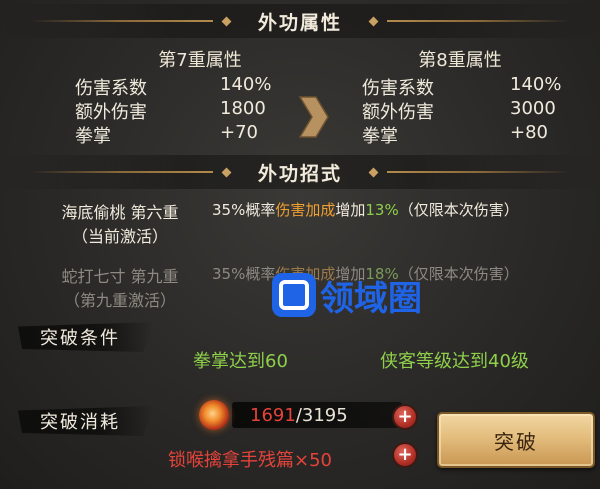 This screenshot has height=489, width=600. Describe the element at coordinates (460, 60) in the screenshot. I see `next-level-title: 第8重属性` at that location.